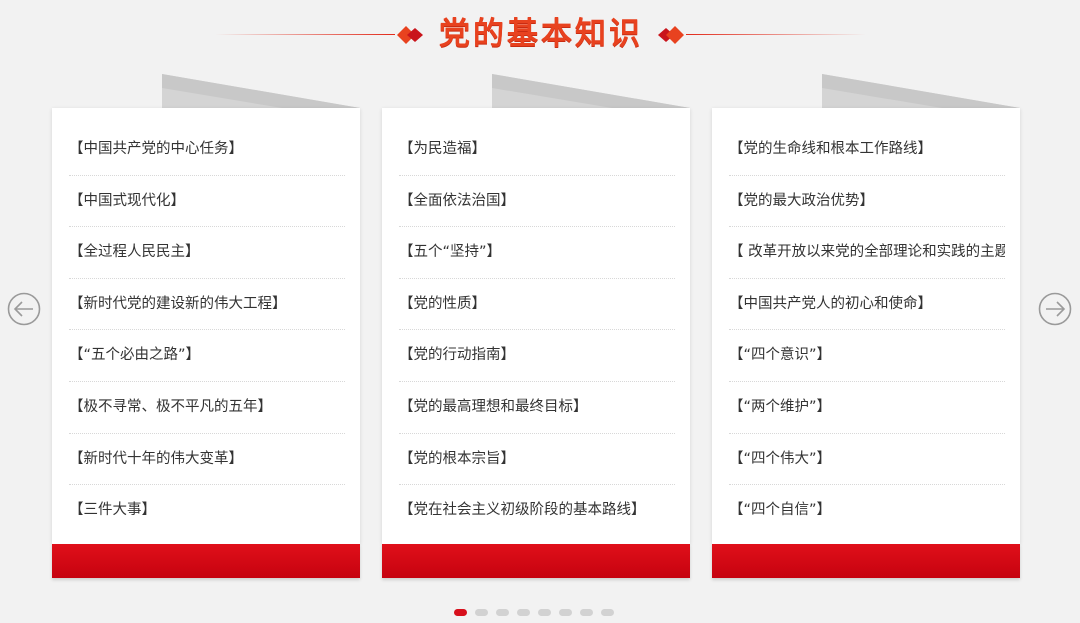 Image resolution: width=1080 pixels, height=623 pixels. I want to click on diamond-ornament-right-icon, so click(671, 35).